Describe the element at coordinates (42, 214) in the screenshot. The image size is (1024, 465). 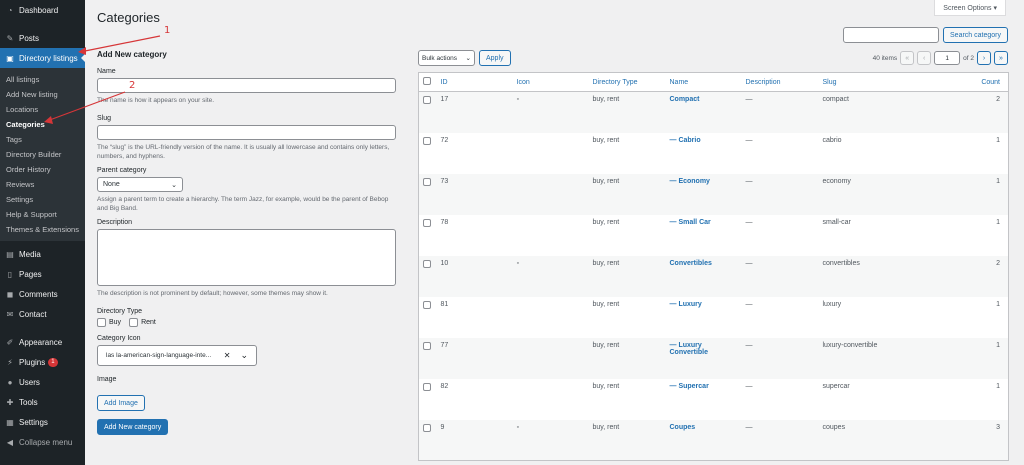
I see `submenu-help-support: Help & Support` at that location.